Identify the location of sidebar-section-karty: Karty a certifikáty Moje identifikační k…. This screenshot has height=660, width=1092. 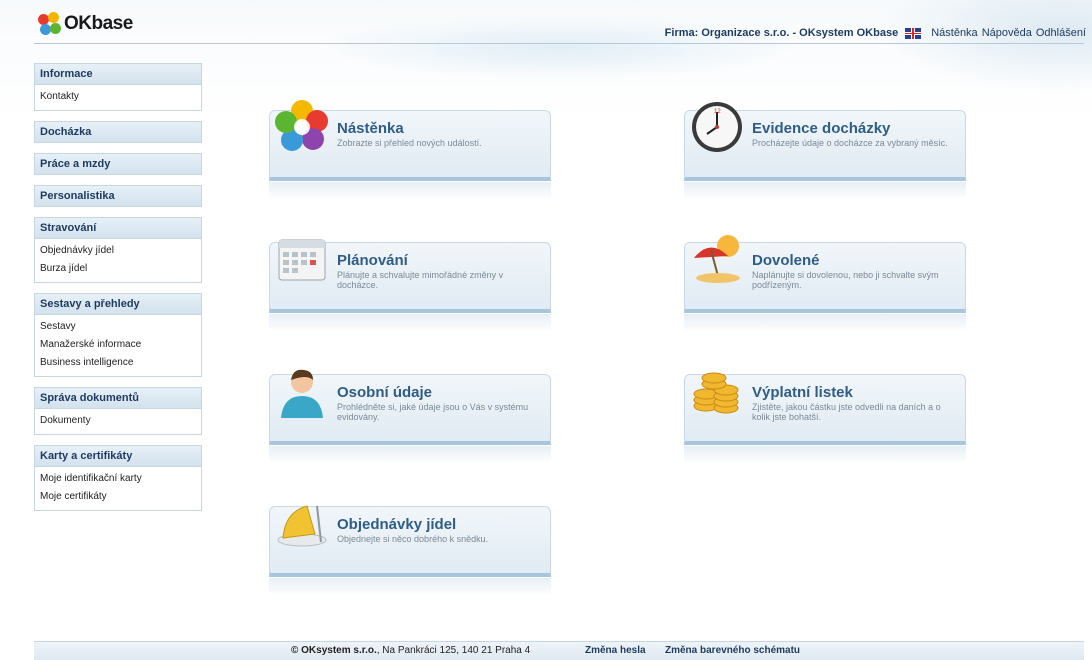
(118, 478).